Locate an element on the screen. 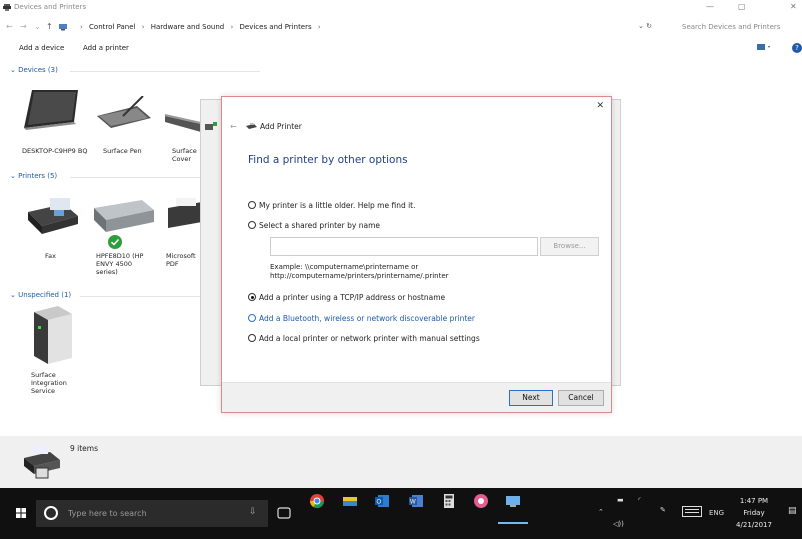 The width and height of the screenshot is (802, 539). windows-start-icon is located at coordinates (21, 513).